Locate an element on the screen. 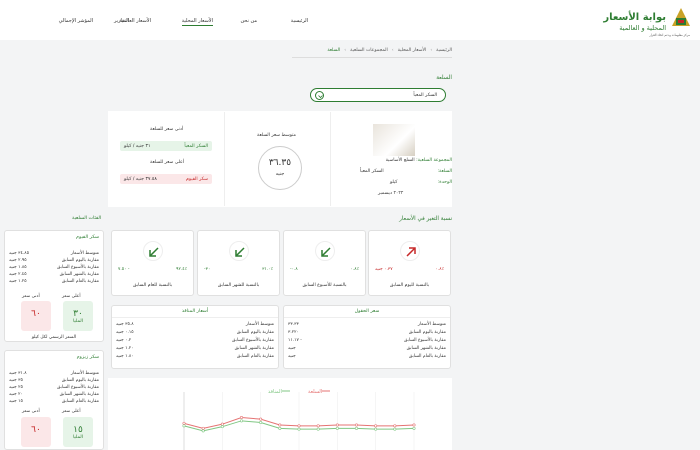 This screenshot has width=700, height=450. max-price-label: أعلى سعر للسلعة is located at coordinates (167, 162).